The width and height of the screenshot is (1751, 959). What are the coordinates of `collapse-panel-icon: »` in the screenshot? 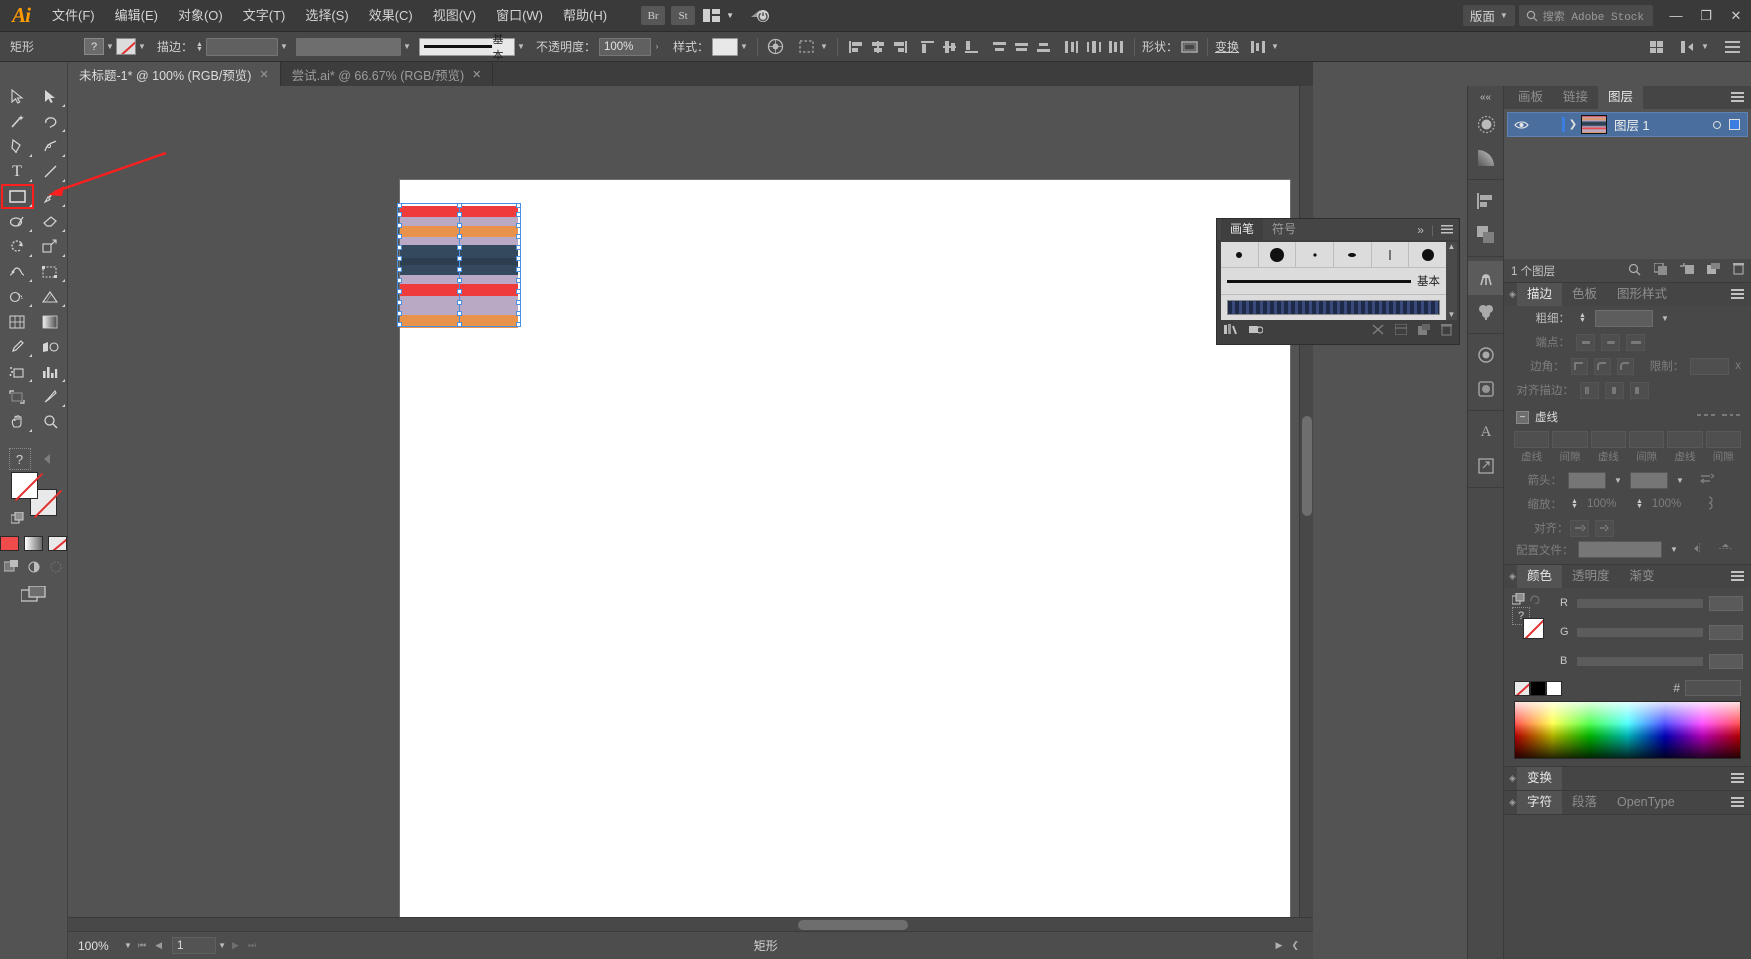 It's located at (1420, 230).